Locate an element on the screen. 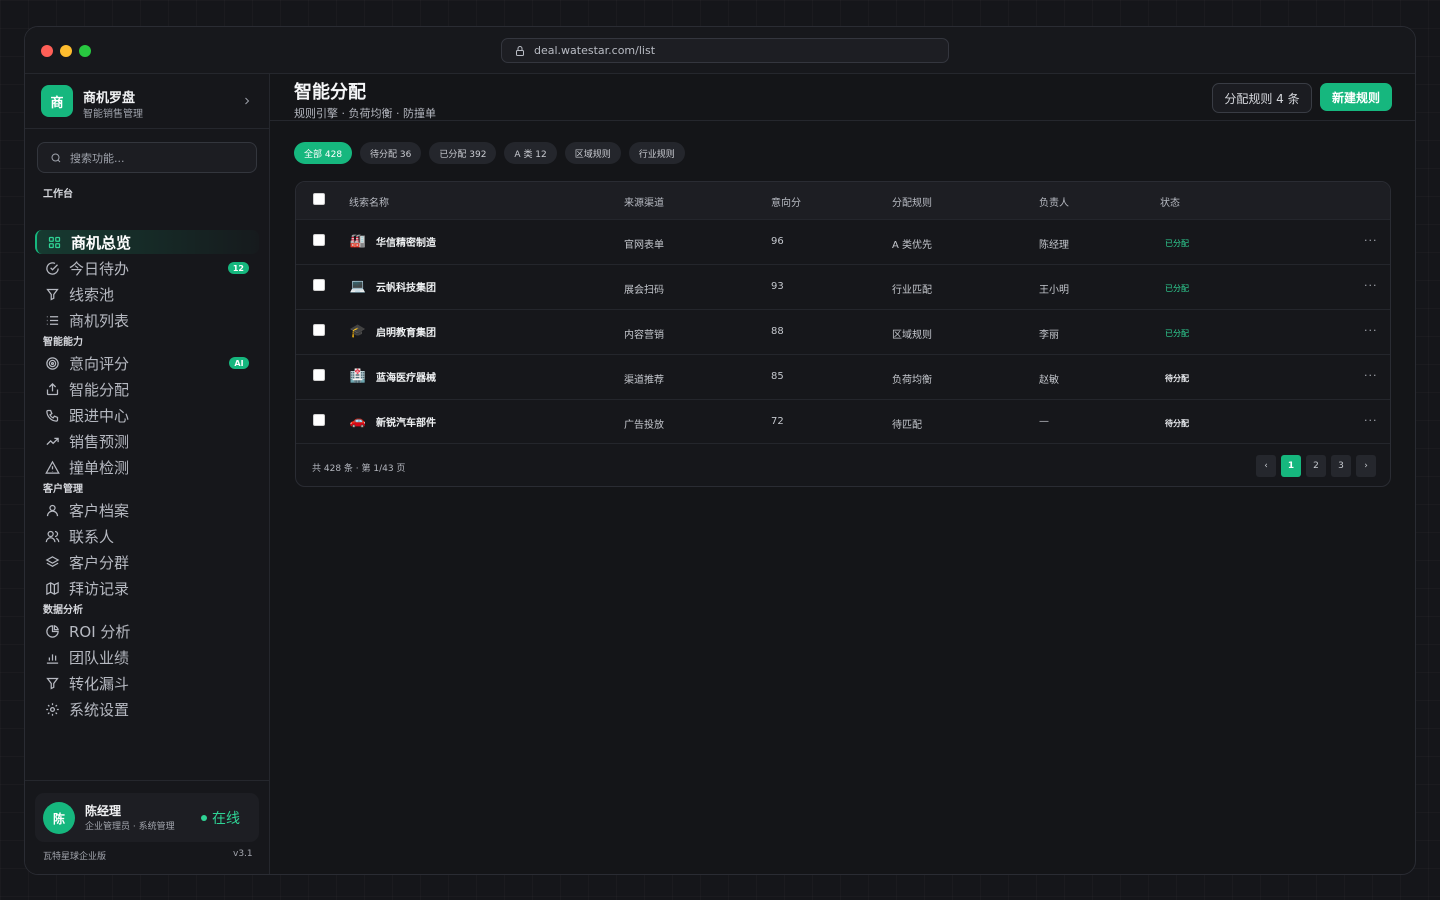 The image size is (1440, 900). lead-name: 🏥 蓝海医疗器械 is located at coordinates (392, 376).